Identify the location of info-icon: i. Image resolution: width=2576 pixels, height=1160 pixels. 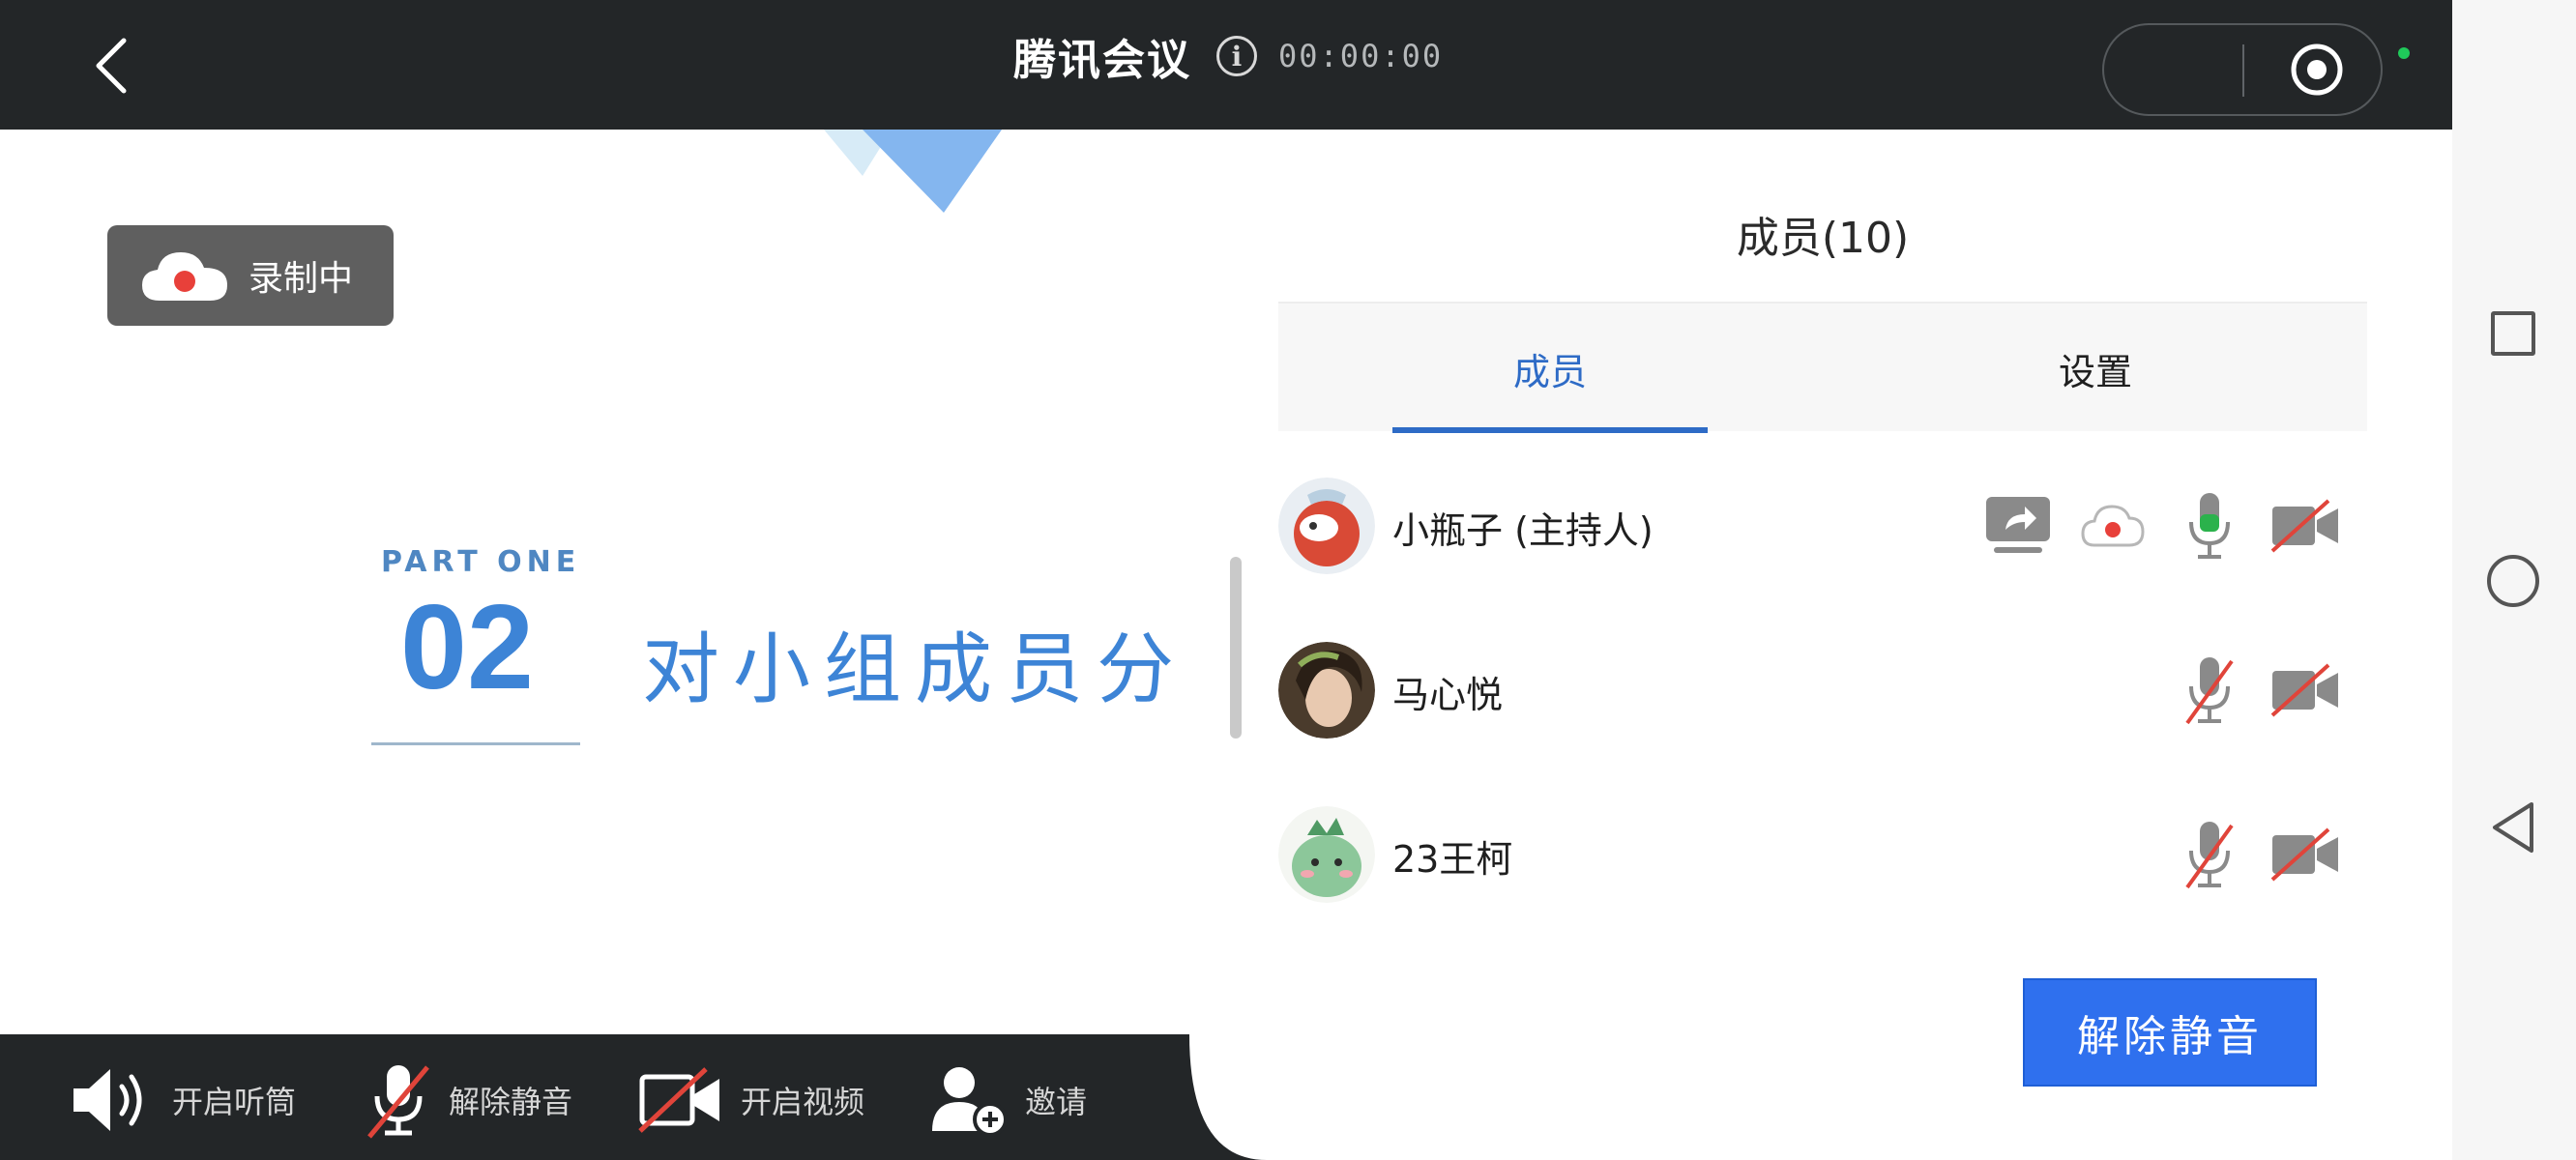
(1236, 56).